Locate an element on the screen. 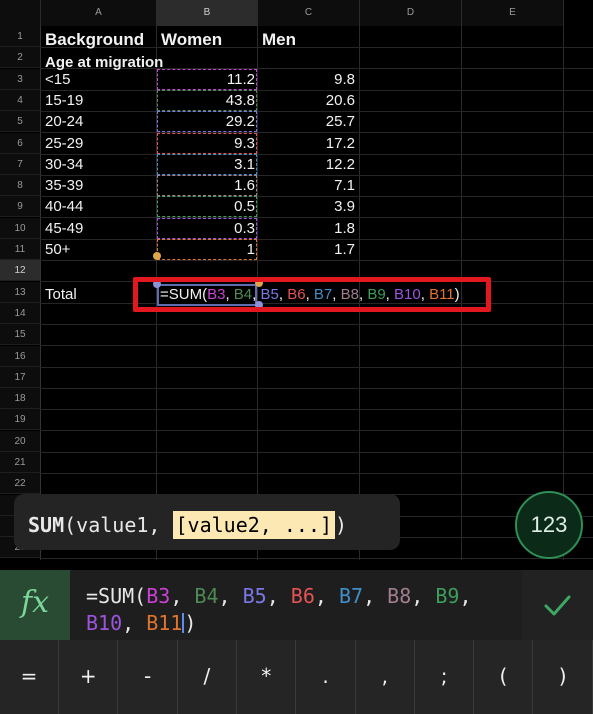 The width and height of the screenshot is (593, 714). row-header-10: 10 is located at coordinates (20, 228).